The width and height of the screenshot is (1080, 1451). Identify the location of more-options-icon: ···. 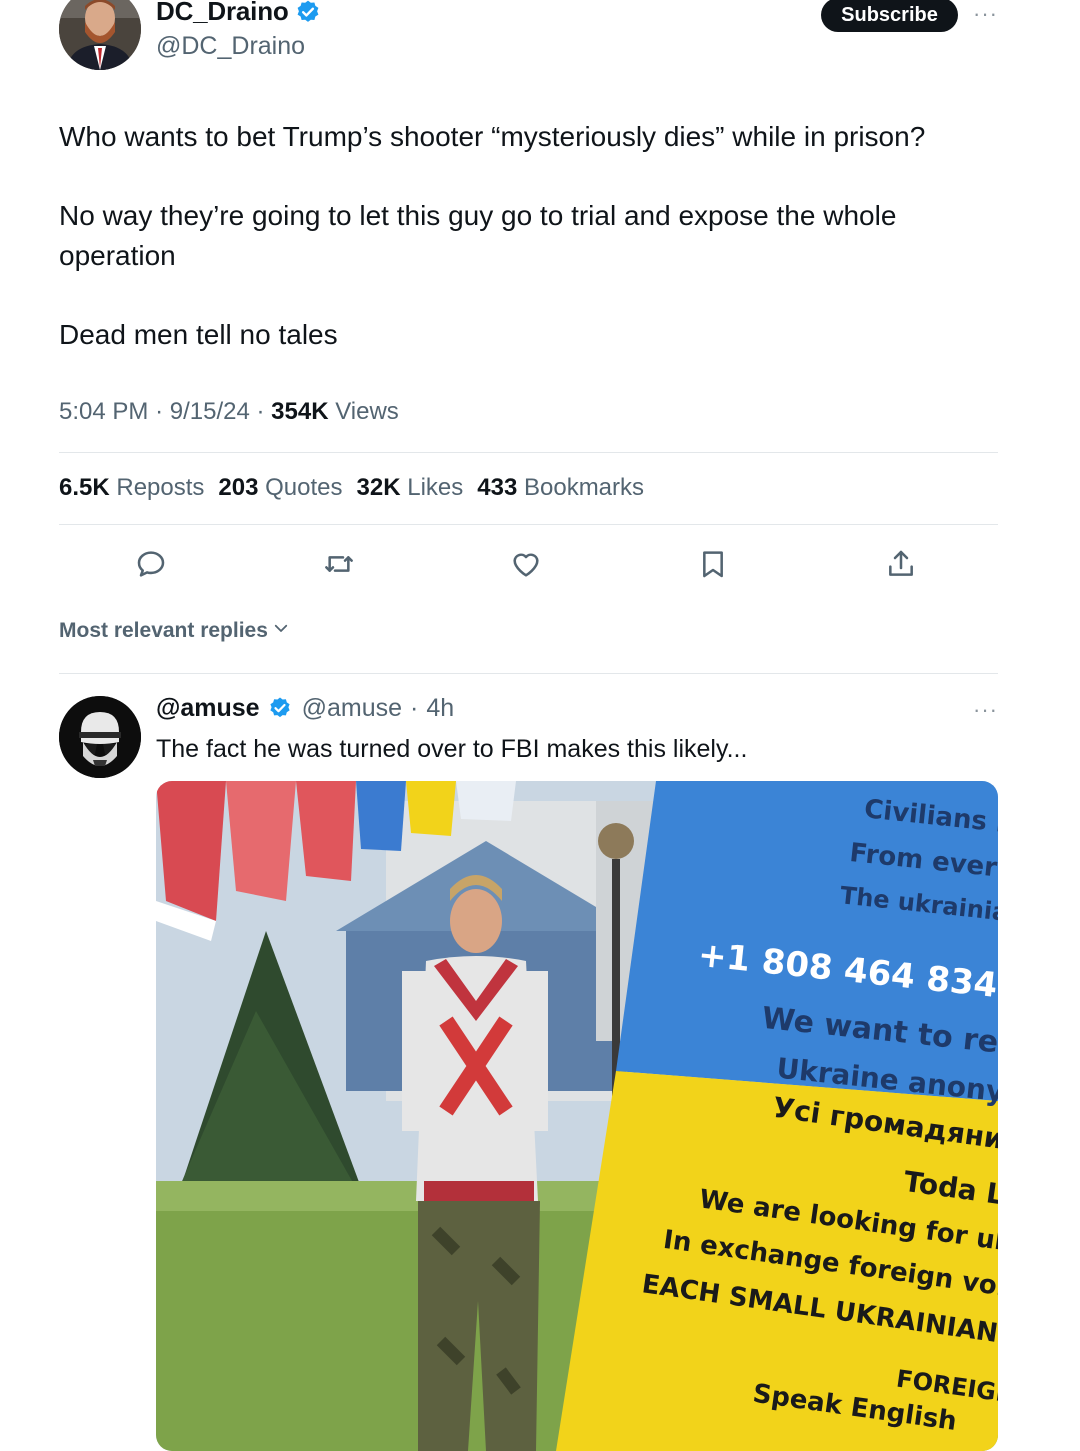
(985, 14).